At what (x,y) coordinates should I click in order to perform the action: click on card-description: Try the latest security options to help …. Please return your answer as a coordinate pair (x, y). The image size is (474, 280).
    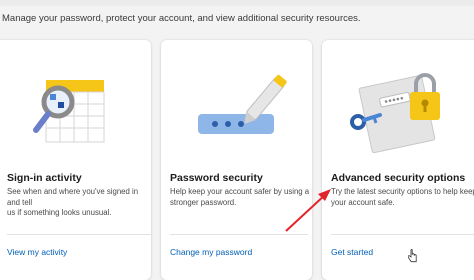
    Looking at the image, I should click on (402, 197).